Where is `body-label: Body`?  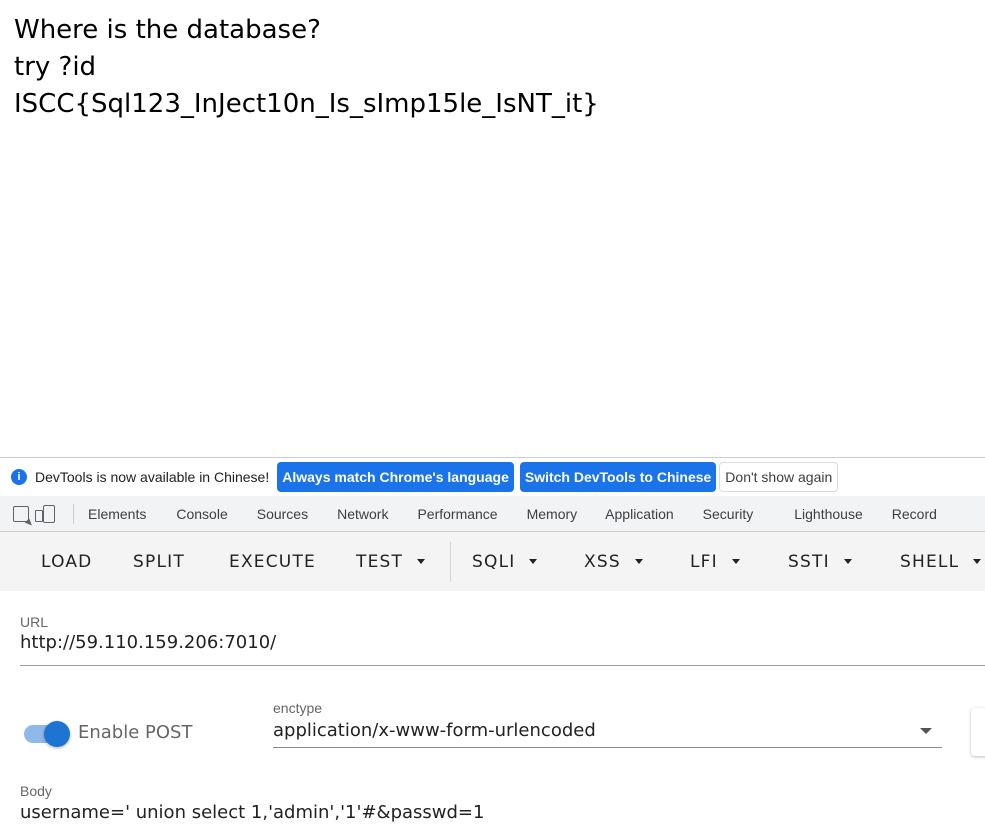
body-label: Body is located at coordinates (36, 791).